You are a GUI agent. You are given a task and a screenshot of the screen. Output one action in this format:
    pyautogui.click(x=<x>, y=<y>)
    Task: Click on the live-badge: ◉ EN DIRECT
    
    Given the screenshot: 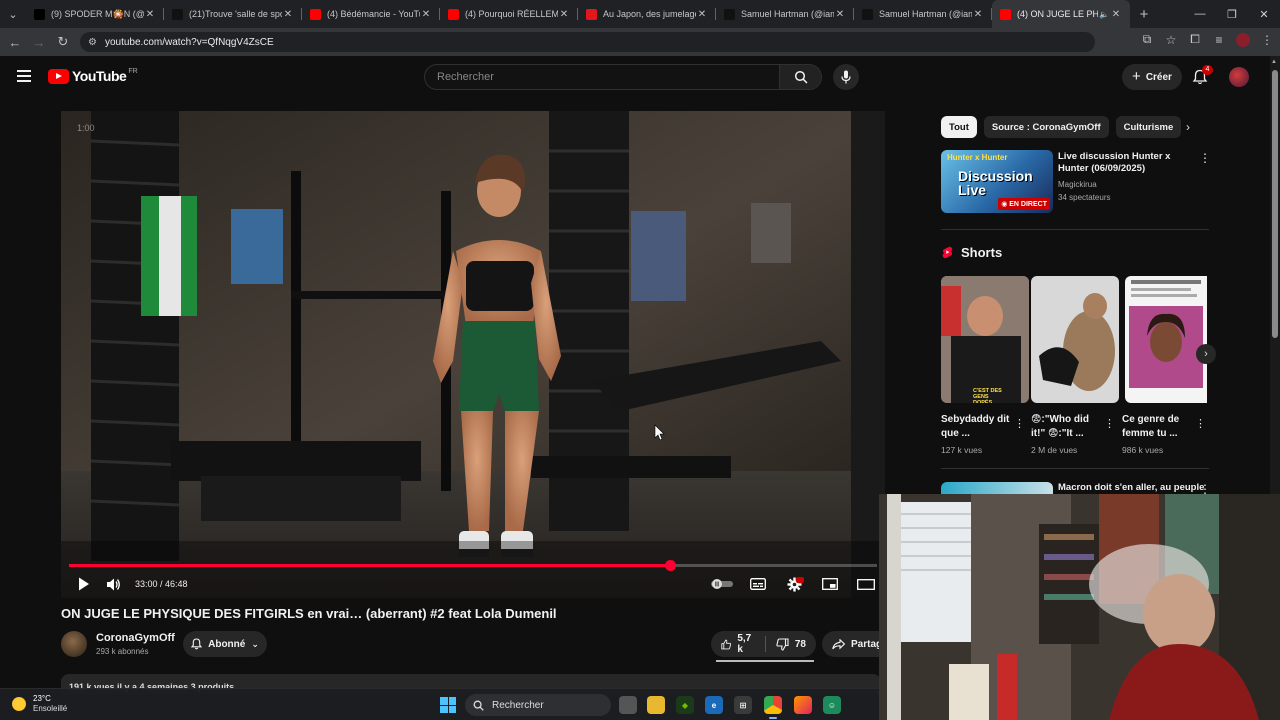 What is the action you would take?
    pyautogui.click(x=1024, y=204)
    